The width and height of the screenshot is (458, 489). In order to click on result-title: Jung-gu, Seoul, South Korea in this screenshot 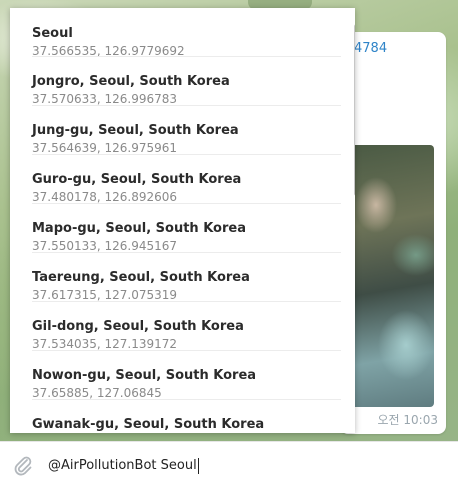, I will do `click(135, 130)`.